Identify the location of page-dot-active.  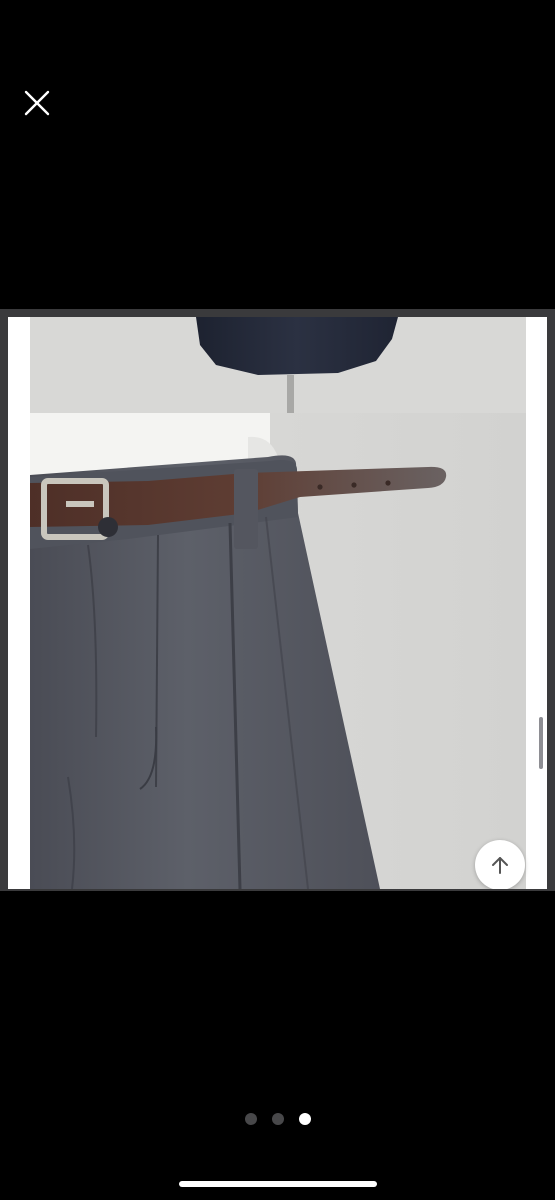
(304, 1119).